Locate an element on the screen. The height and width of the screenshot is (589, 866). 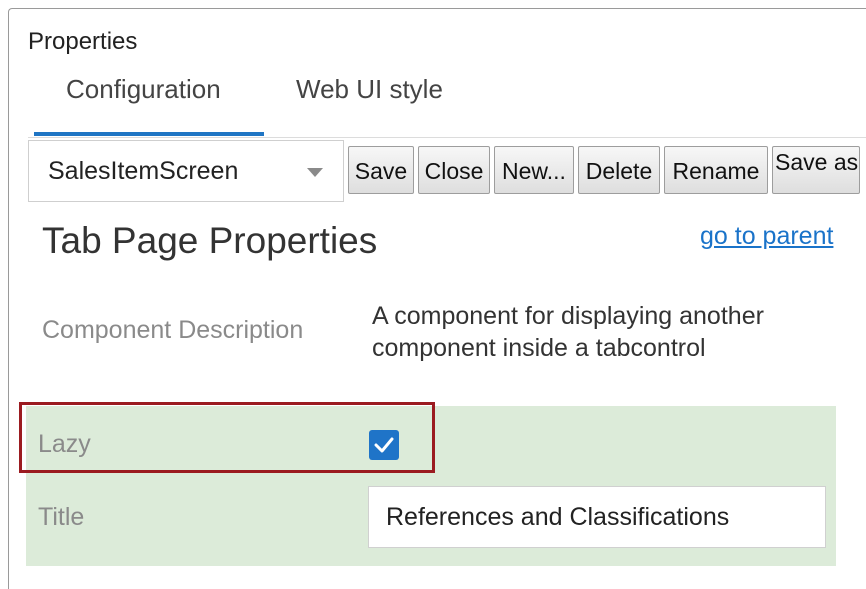
close-button: Close is located at coordinates (454, 170).